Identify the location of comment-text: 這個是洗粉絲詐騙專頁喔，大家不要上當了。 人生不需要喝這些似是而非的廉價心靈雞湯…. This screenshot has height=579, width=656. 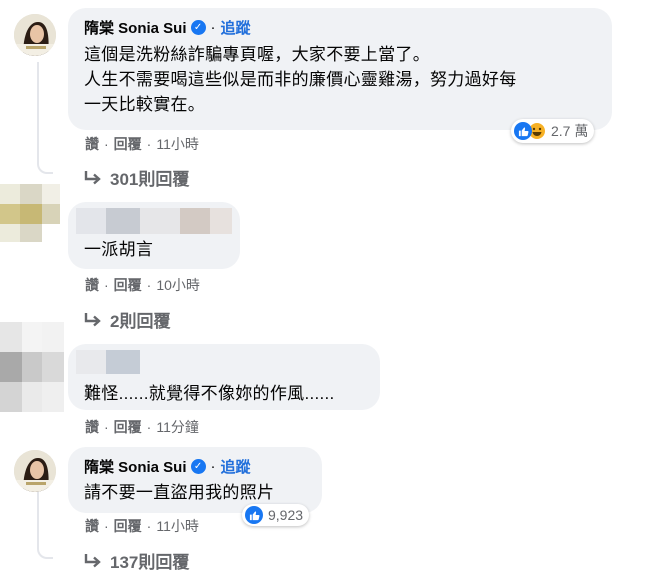
(300, 79).